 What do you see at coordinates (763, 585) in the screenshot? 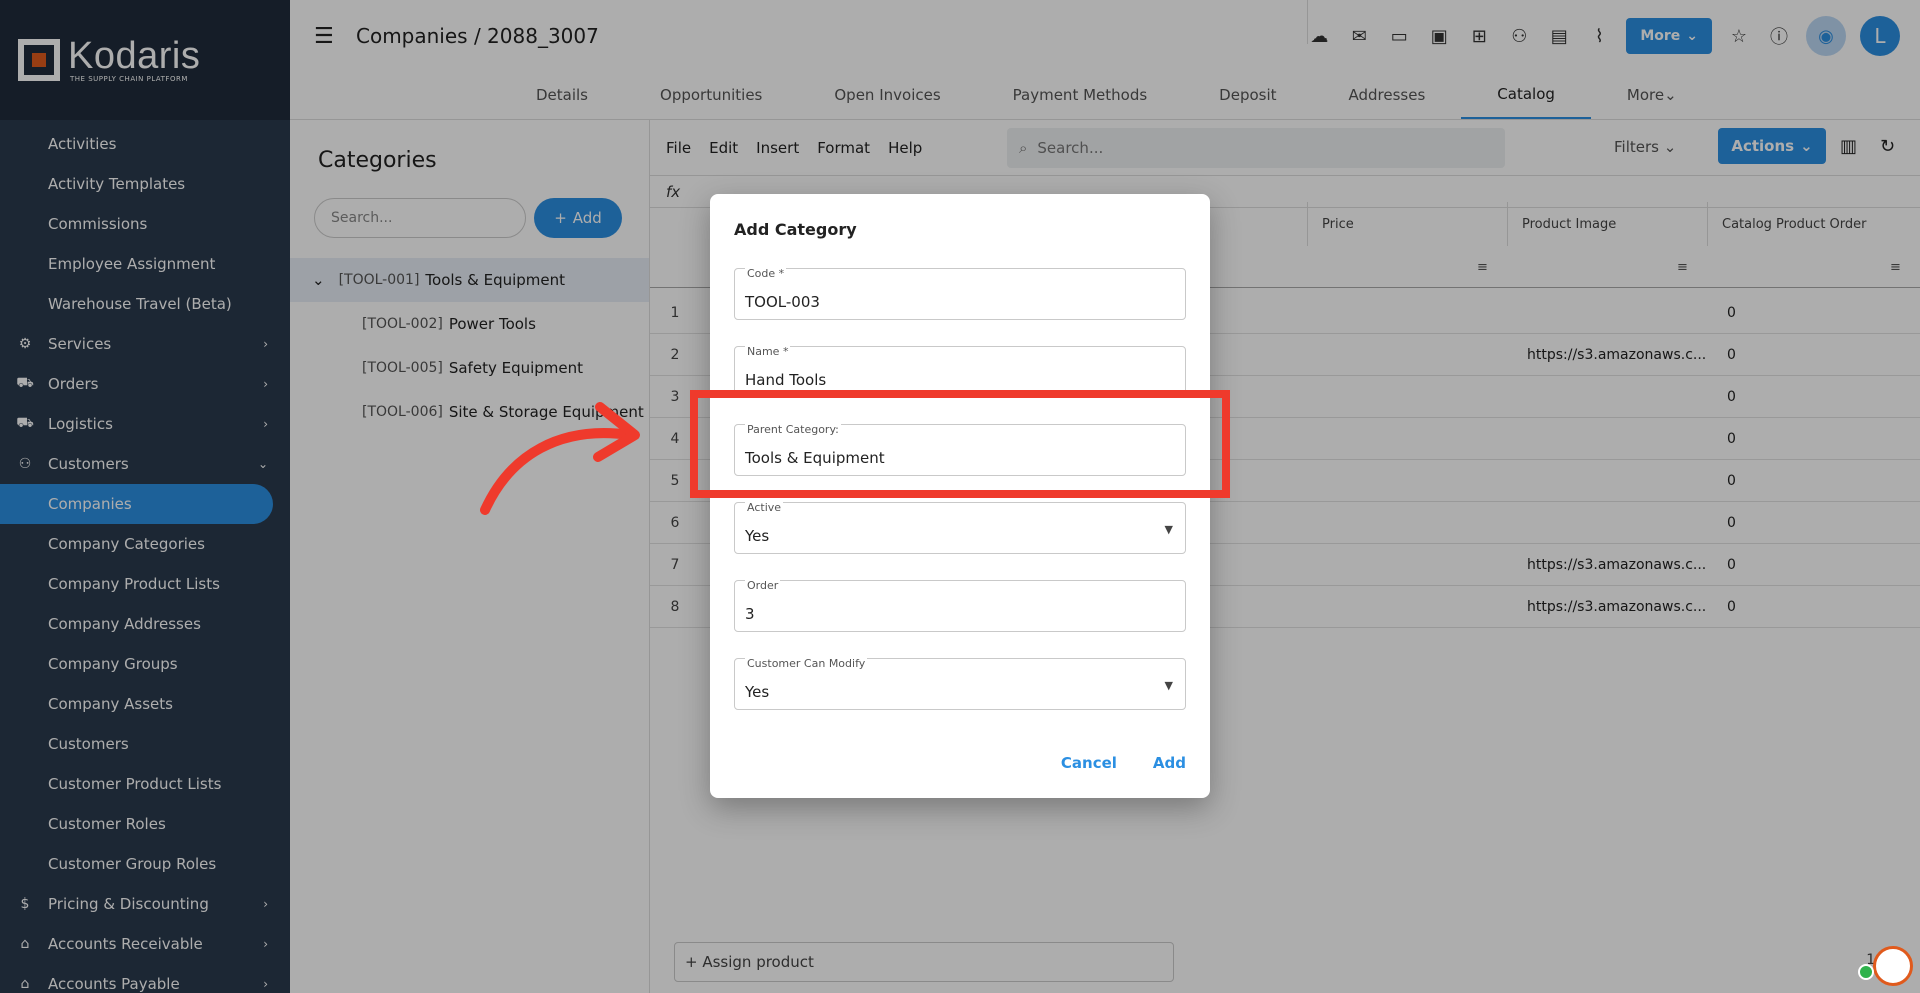
I see `field-label: Order` at bounding box center [763, 585].